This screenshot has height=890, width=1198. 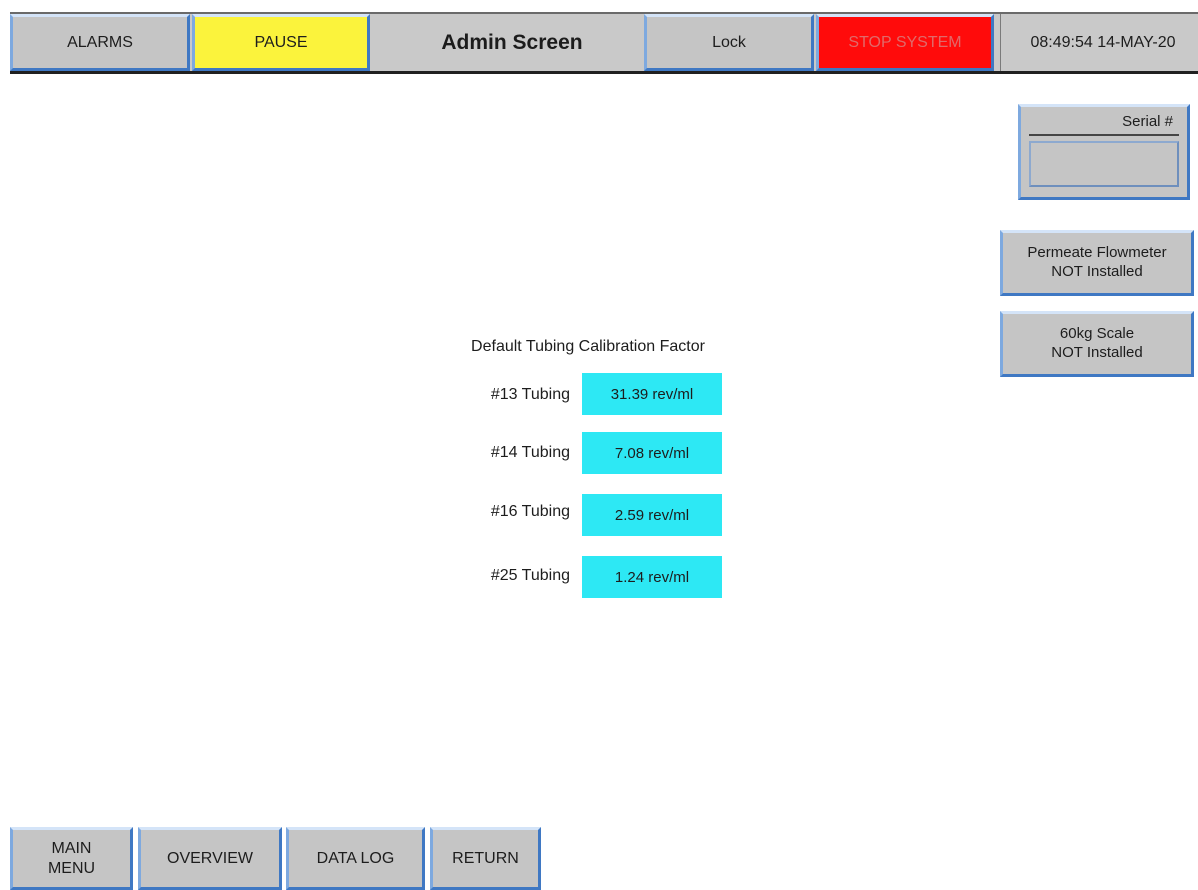 I want to click on tubing-16-value: 2.59 rev/ml, so click(x=652, y=515).